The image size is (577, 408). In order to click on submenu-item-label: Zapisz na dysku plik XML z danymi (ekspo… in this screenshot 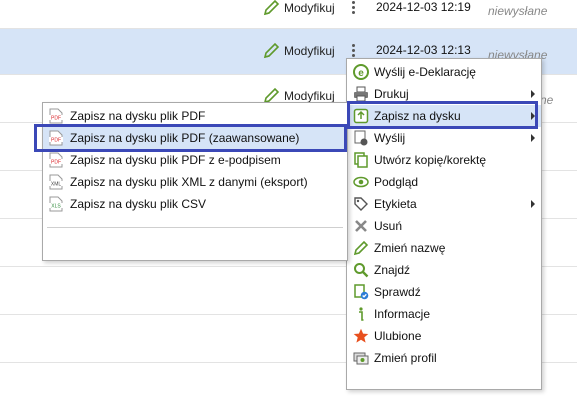, I will do `click(189, 182)`.